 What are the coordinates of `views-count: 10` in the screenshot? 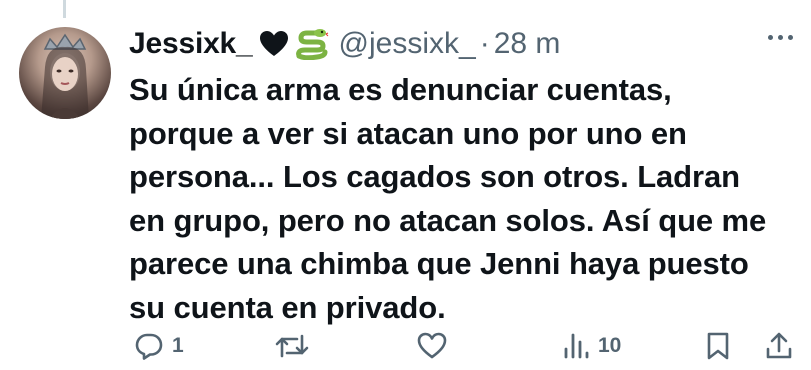 It's located at (610, 345).